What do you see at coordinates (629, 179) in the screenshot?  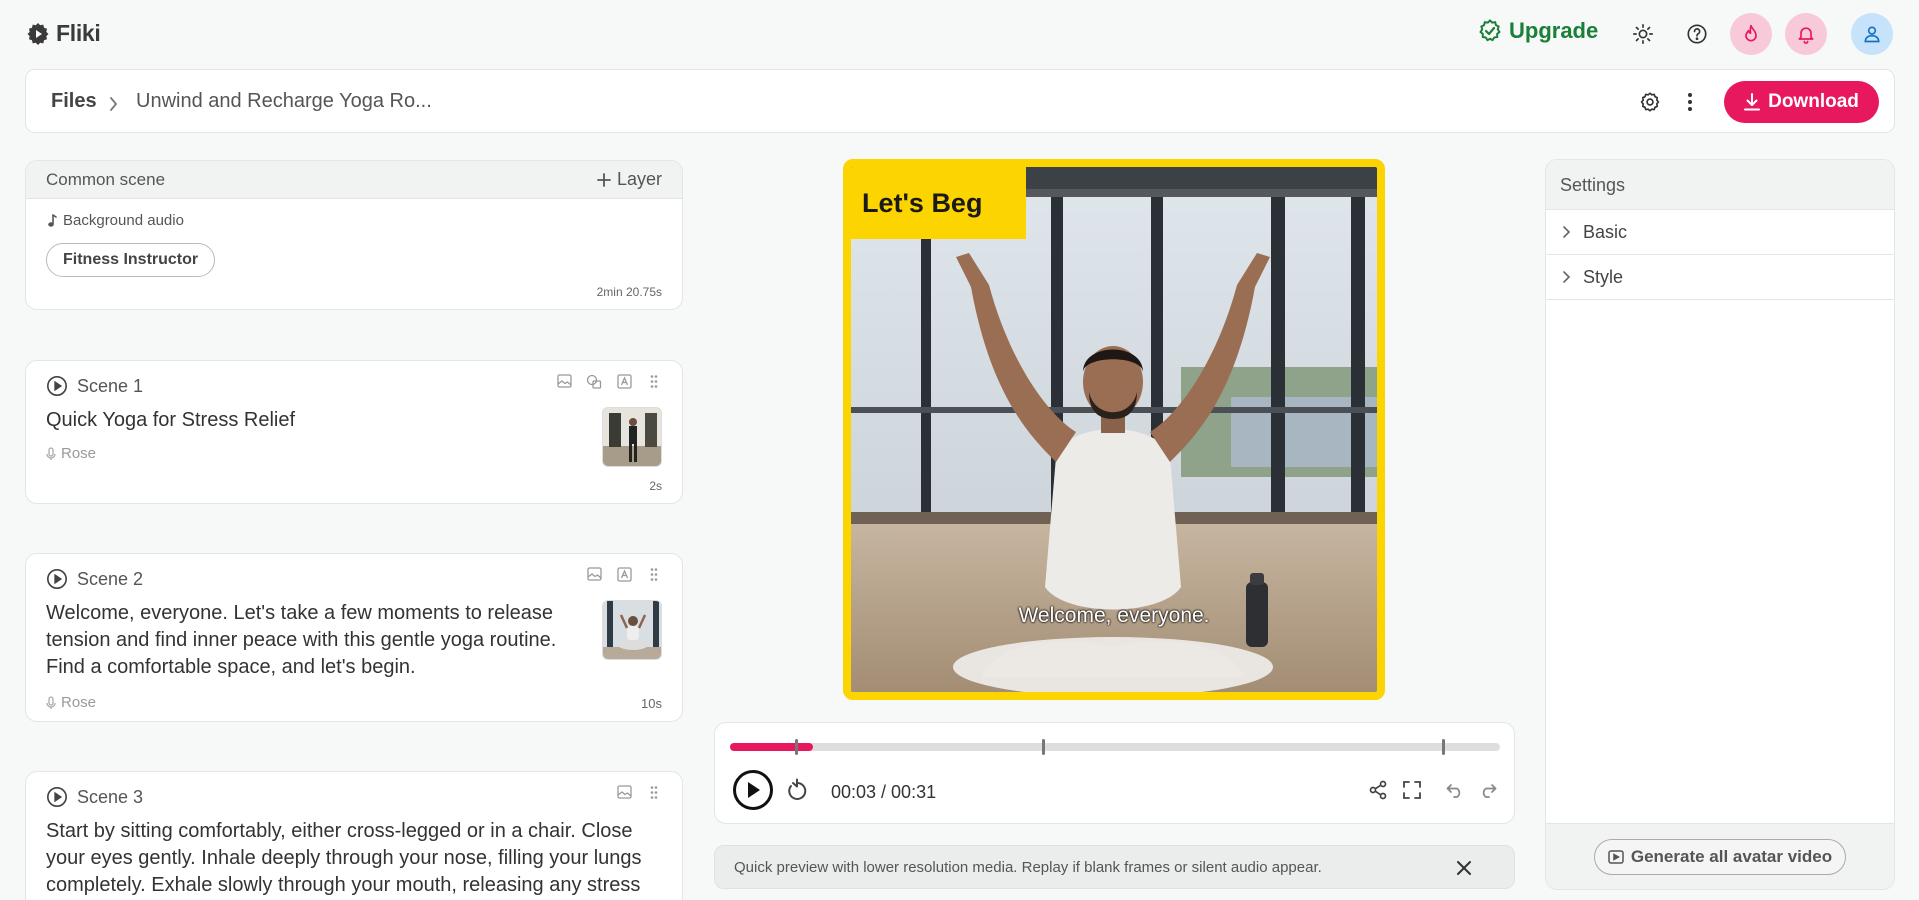 I see `add-layer-button: Layer` at bounding box center [629, 179].